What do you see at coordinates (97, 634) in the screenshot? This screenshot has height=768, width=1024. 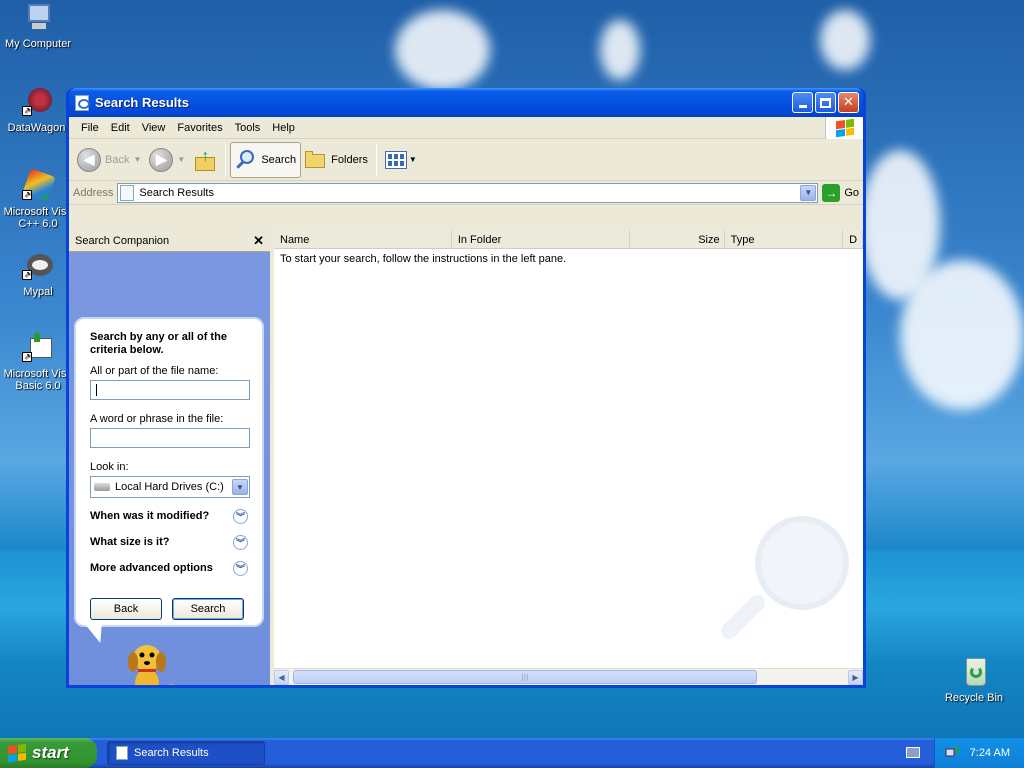 I see `bubble-tail` at bounding box center [97, 634].